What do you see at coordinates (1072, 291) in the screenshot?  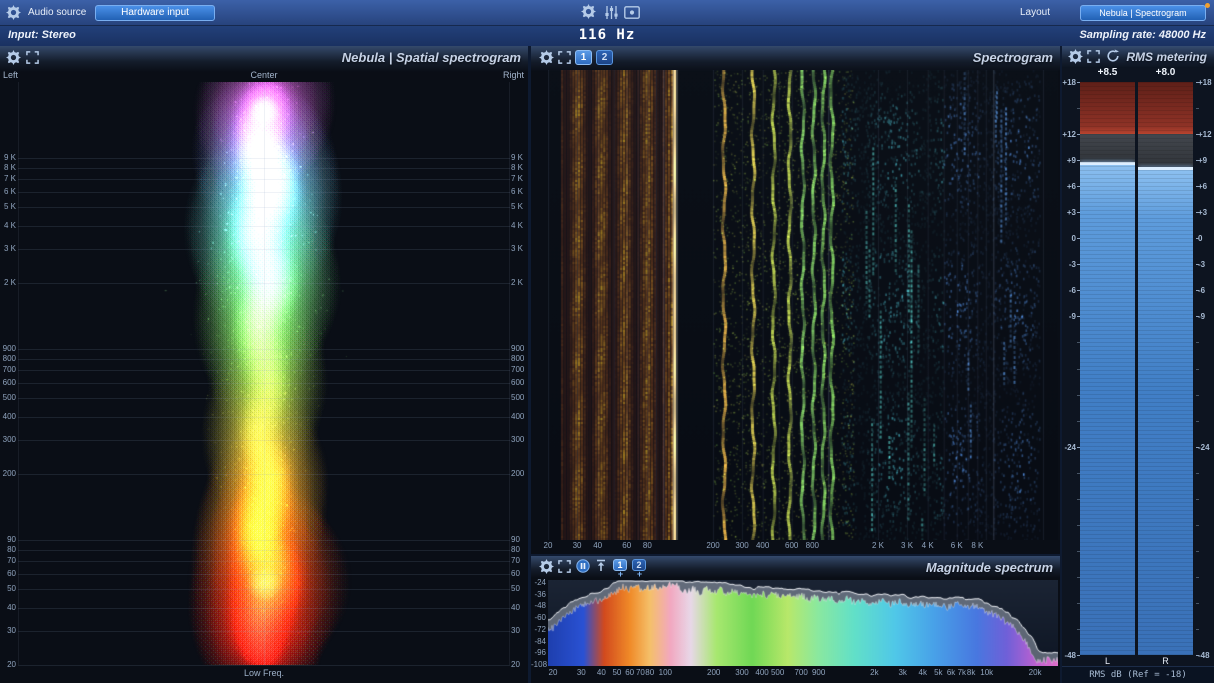 I see `rms-scale-label: -6` at bounding box center [1072, 291].